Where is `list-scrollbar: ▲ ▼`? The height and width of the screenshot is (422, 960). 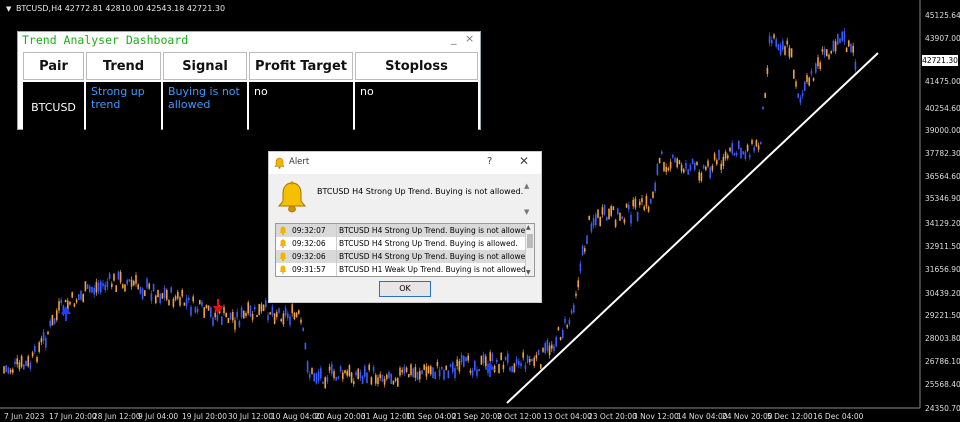
list-scrollbar: ▲ ▼ is located at coordinates (529, 250).